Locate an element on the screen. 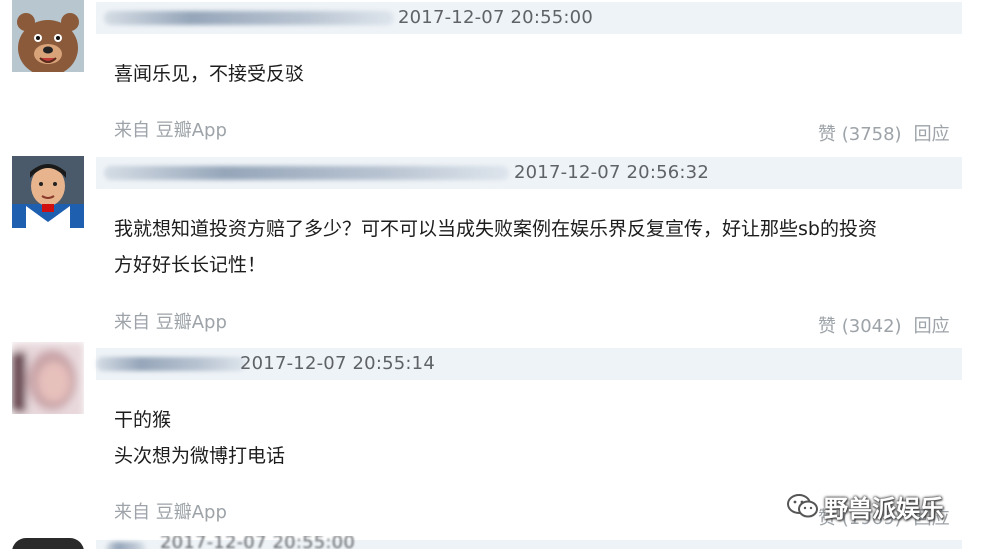 The width and height of the screenshot is (983, 549). watermark-text: 野兽派娱乐 is located at coordinates (884, 508).